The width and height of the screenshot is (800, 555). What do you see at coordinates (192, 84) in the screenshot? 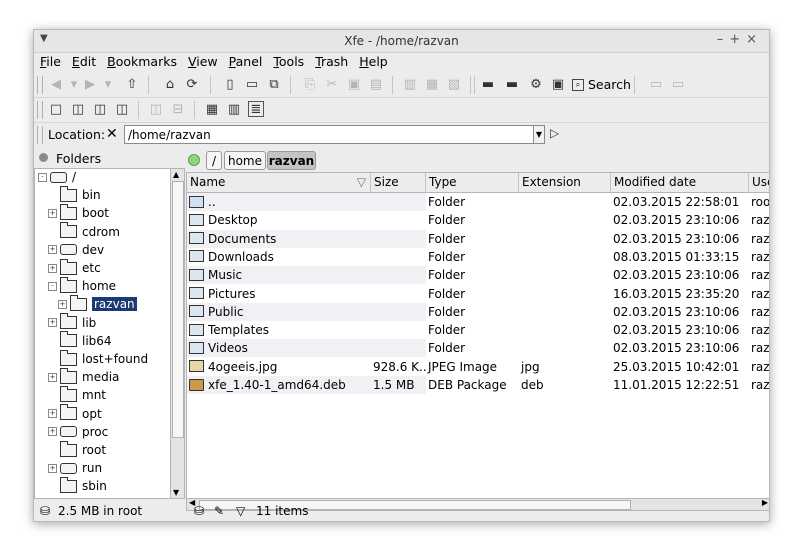
I see `refresh-icon: ⟳` at bounding box center [192, 84].